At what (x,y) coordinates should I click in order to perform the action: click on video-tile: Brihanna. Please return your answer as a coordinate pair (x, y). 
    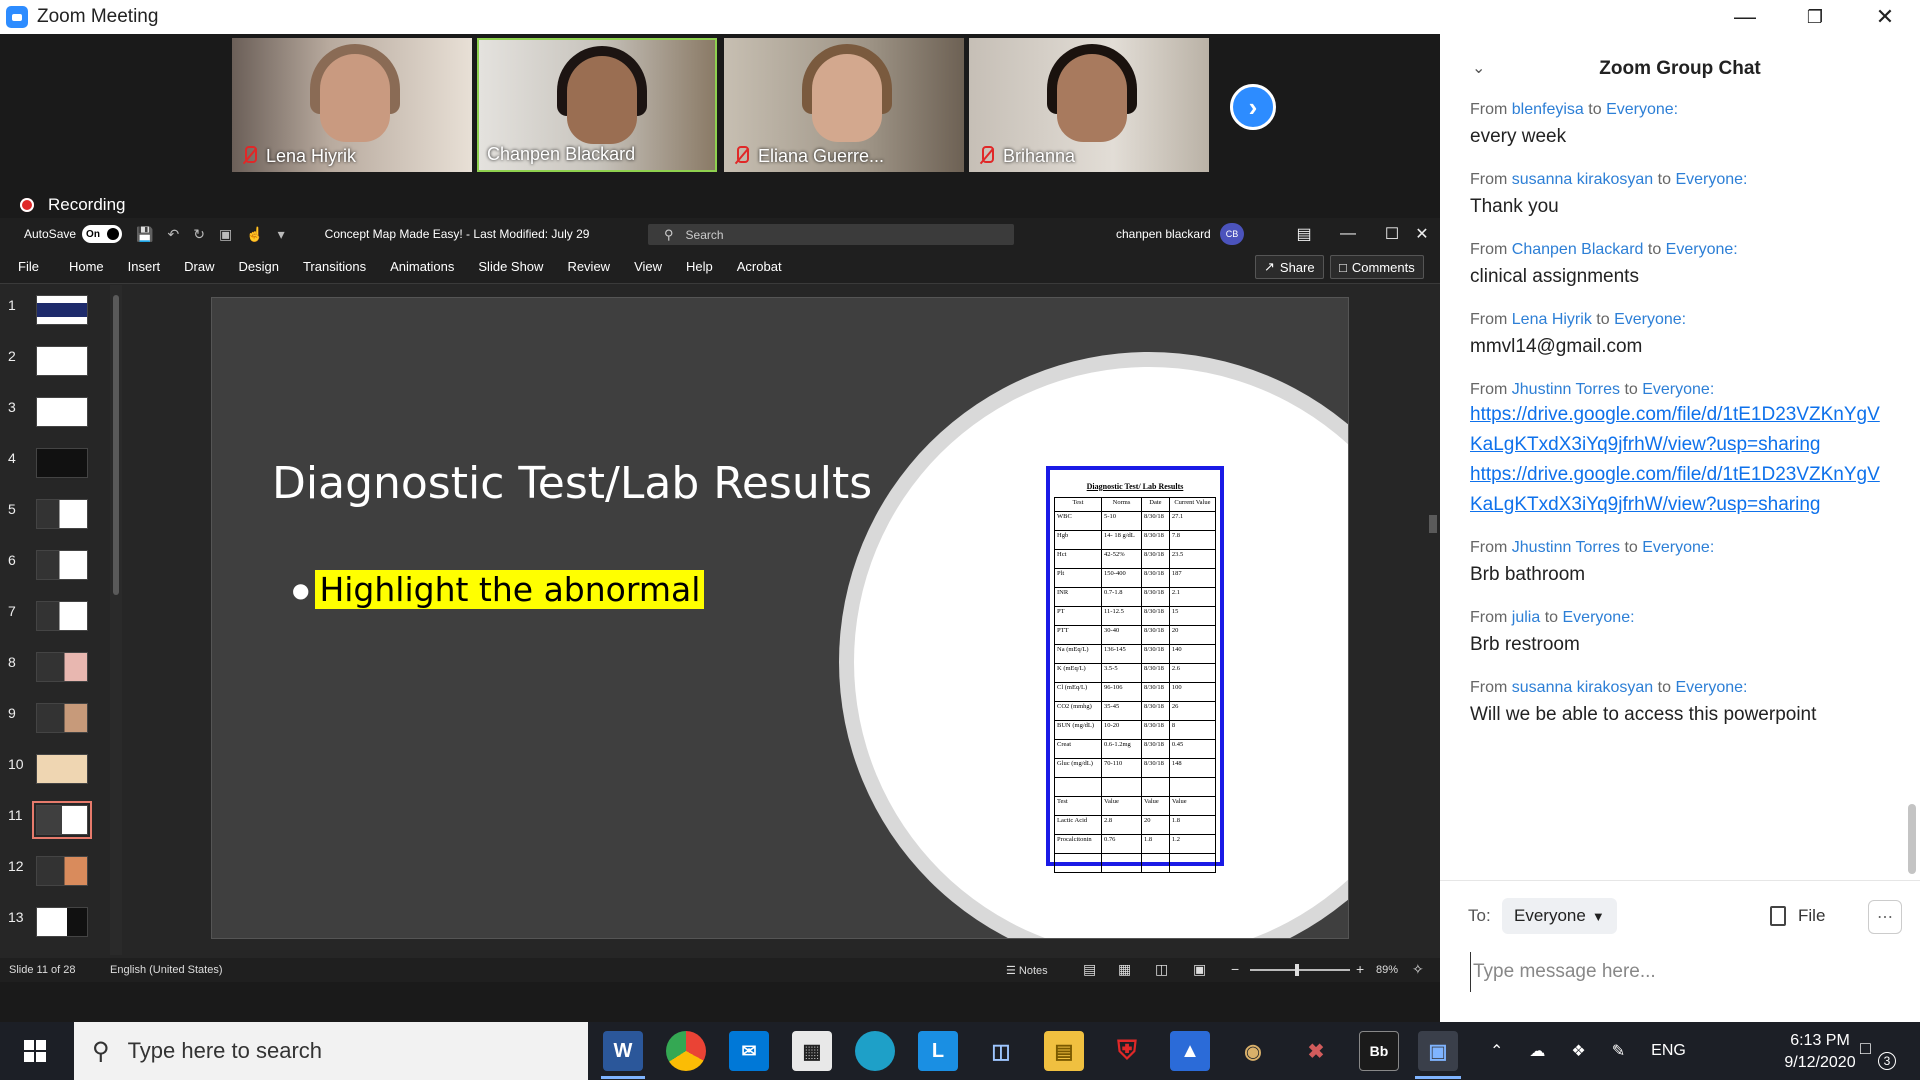
    Looking at the image, I should click on (1089, 105).